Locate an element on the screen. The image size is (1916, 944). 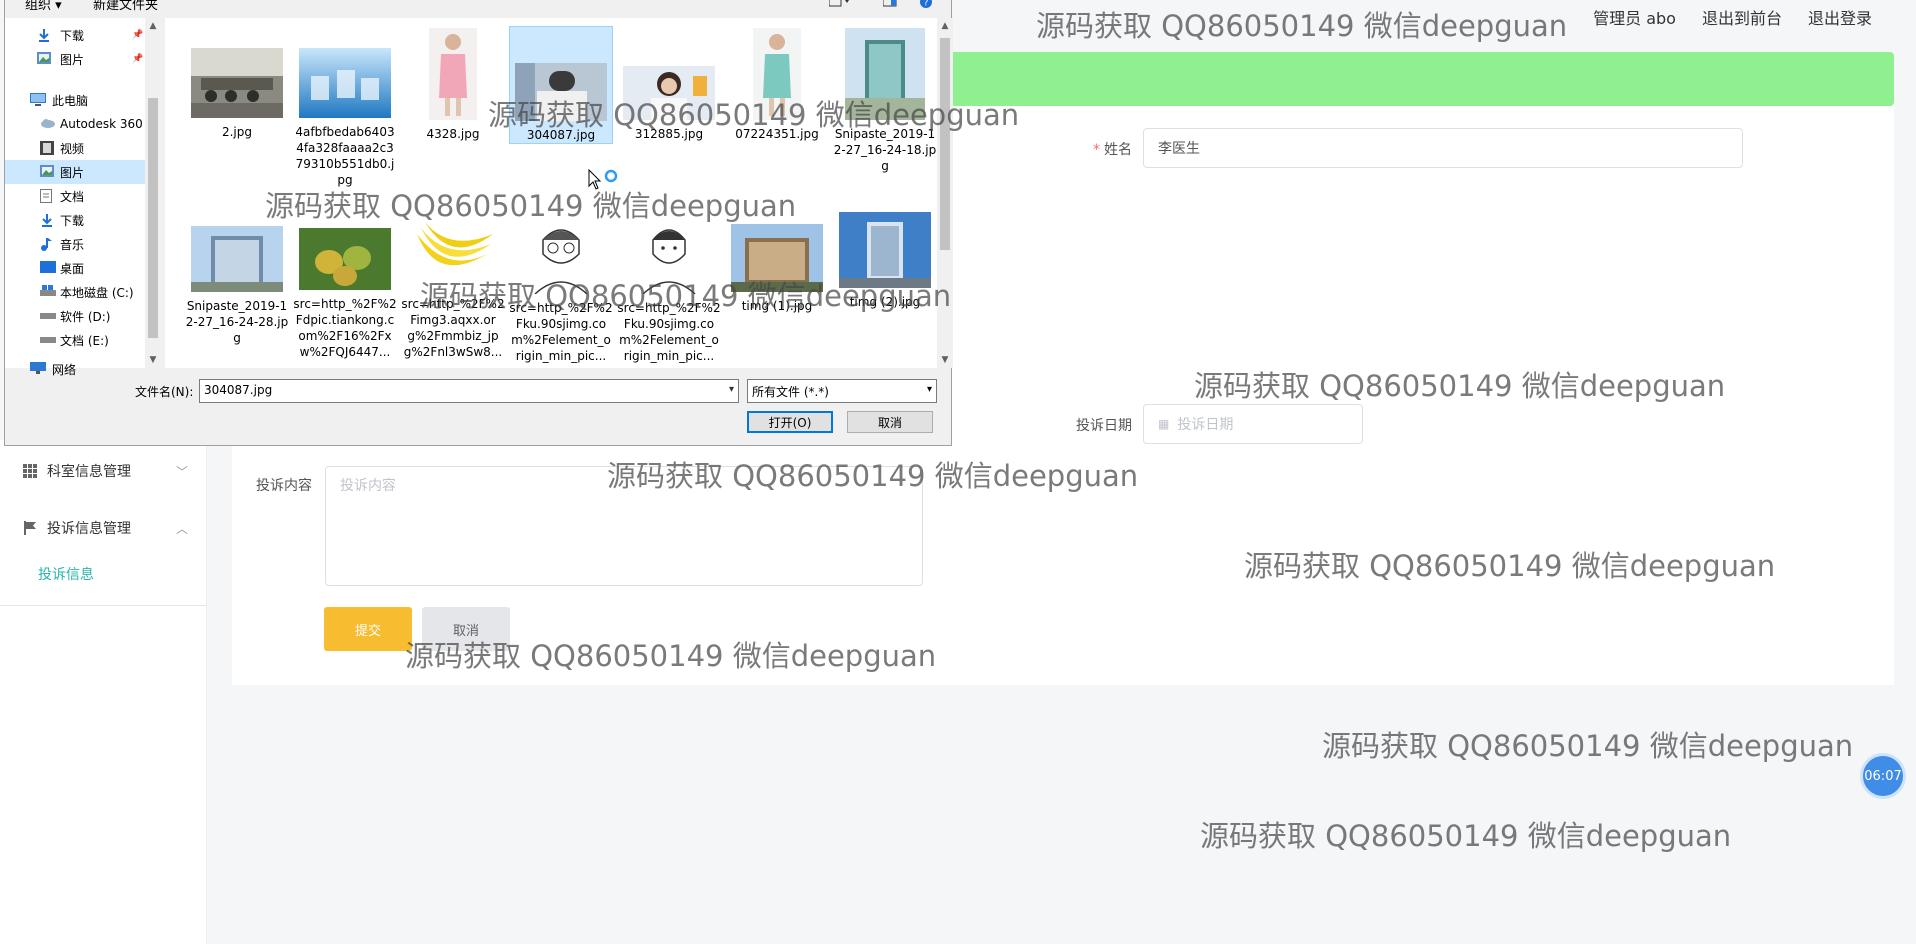
video-icon is located at coordinates (48, 148).